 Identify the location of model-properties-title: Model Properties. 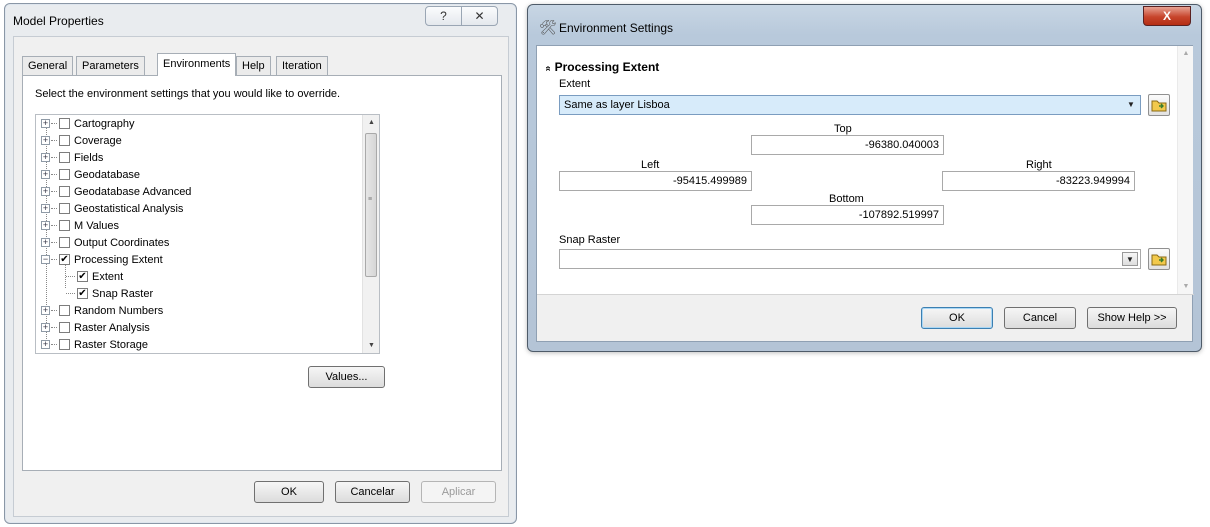
(58, 21).